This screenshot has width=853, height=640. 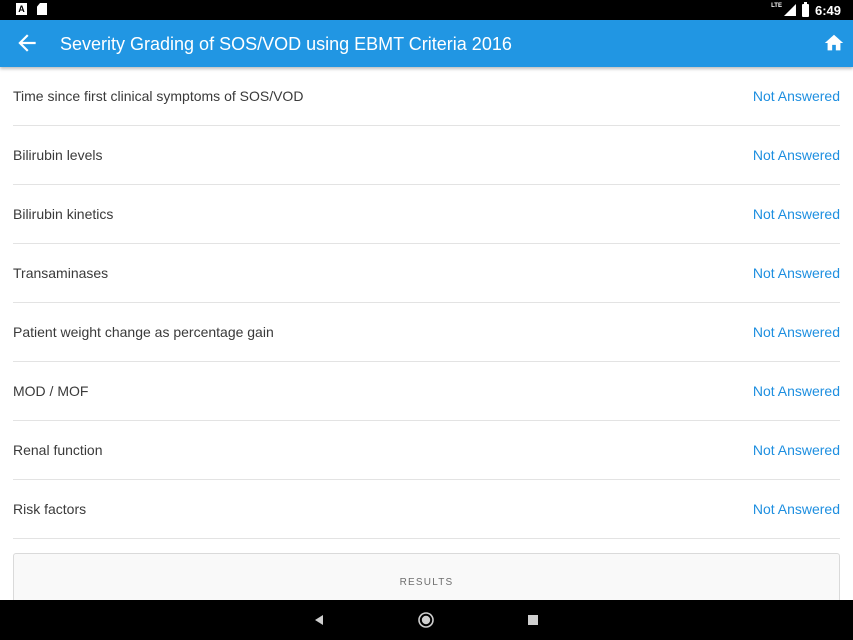 What do you see at coordinates (50, 509) in the screenshot?
I see `criterion-label: Risk factors` at bounding box center [50, 509].